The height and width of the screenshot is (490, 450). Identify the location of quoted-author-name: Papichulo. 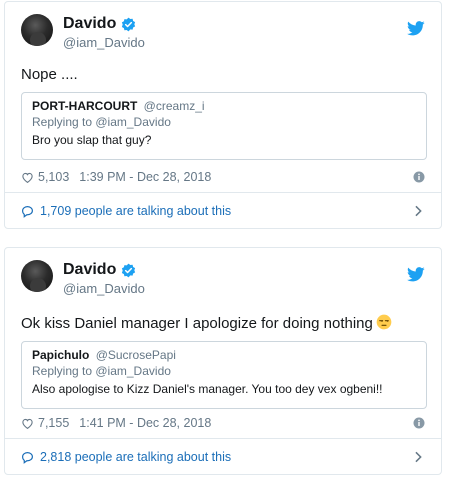
(61, 355).